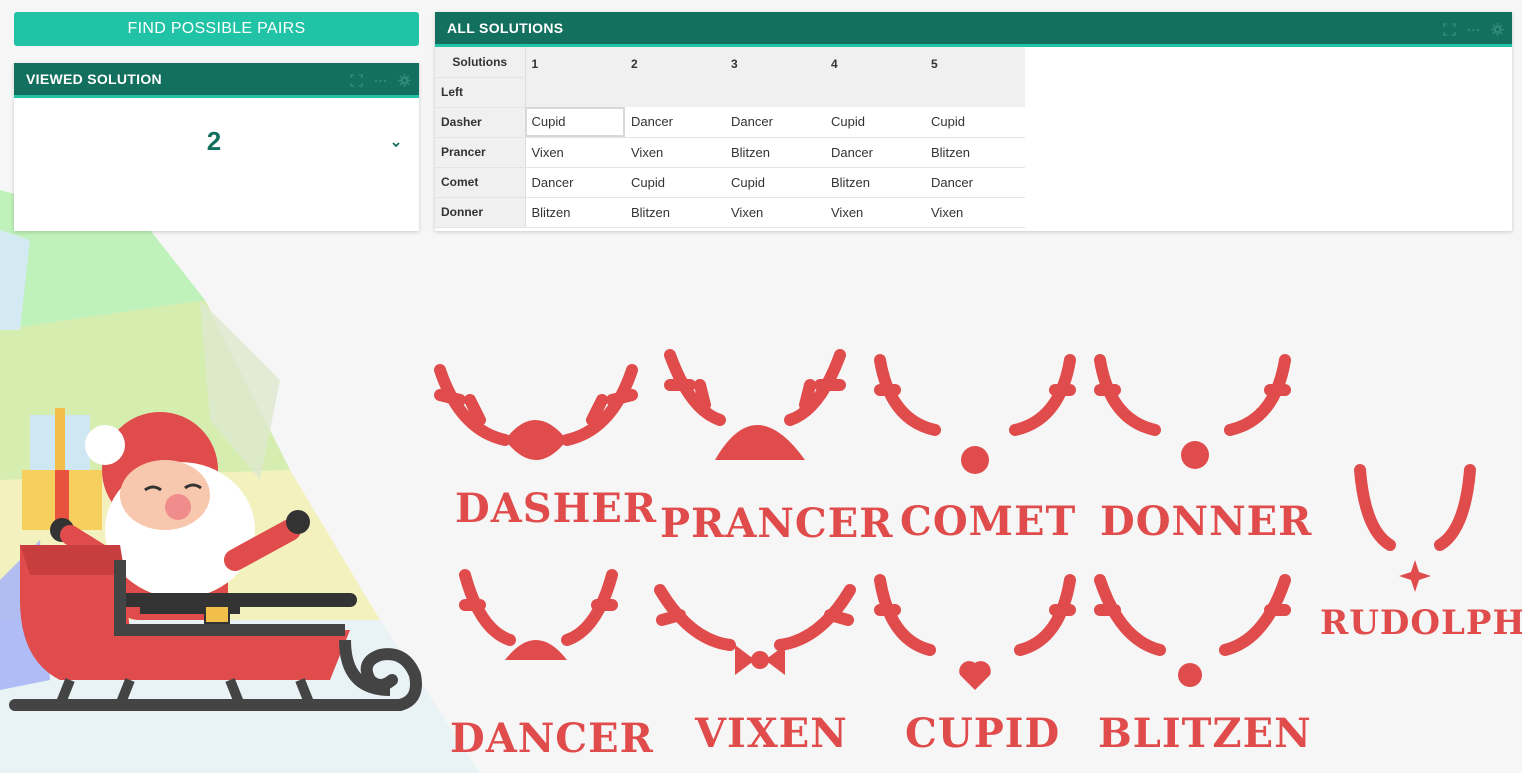  Describe the element at coordinates (775, 62) in the screenshot. I see `table-column-header: 3` at that location.